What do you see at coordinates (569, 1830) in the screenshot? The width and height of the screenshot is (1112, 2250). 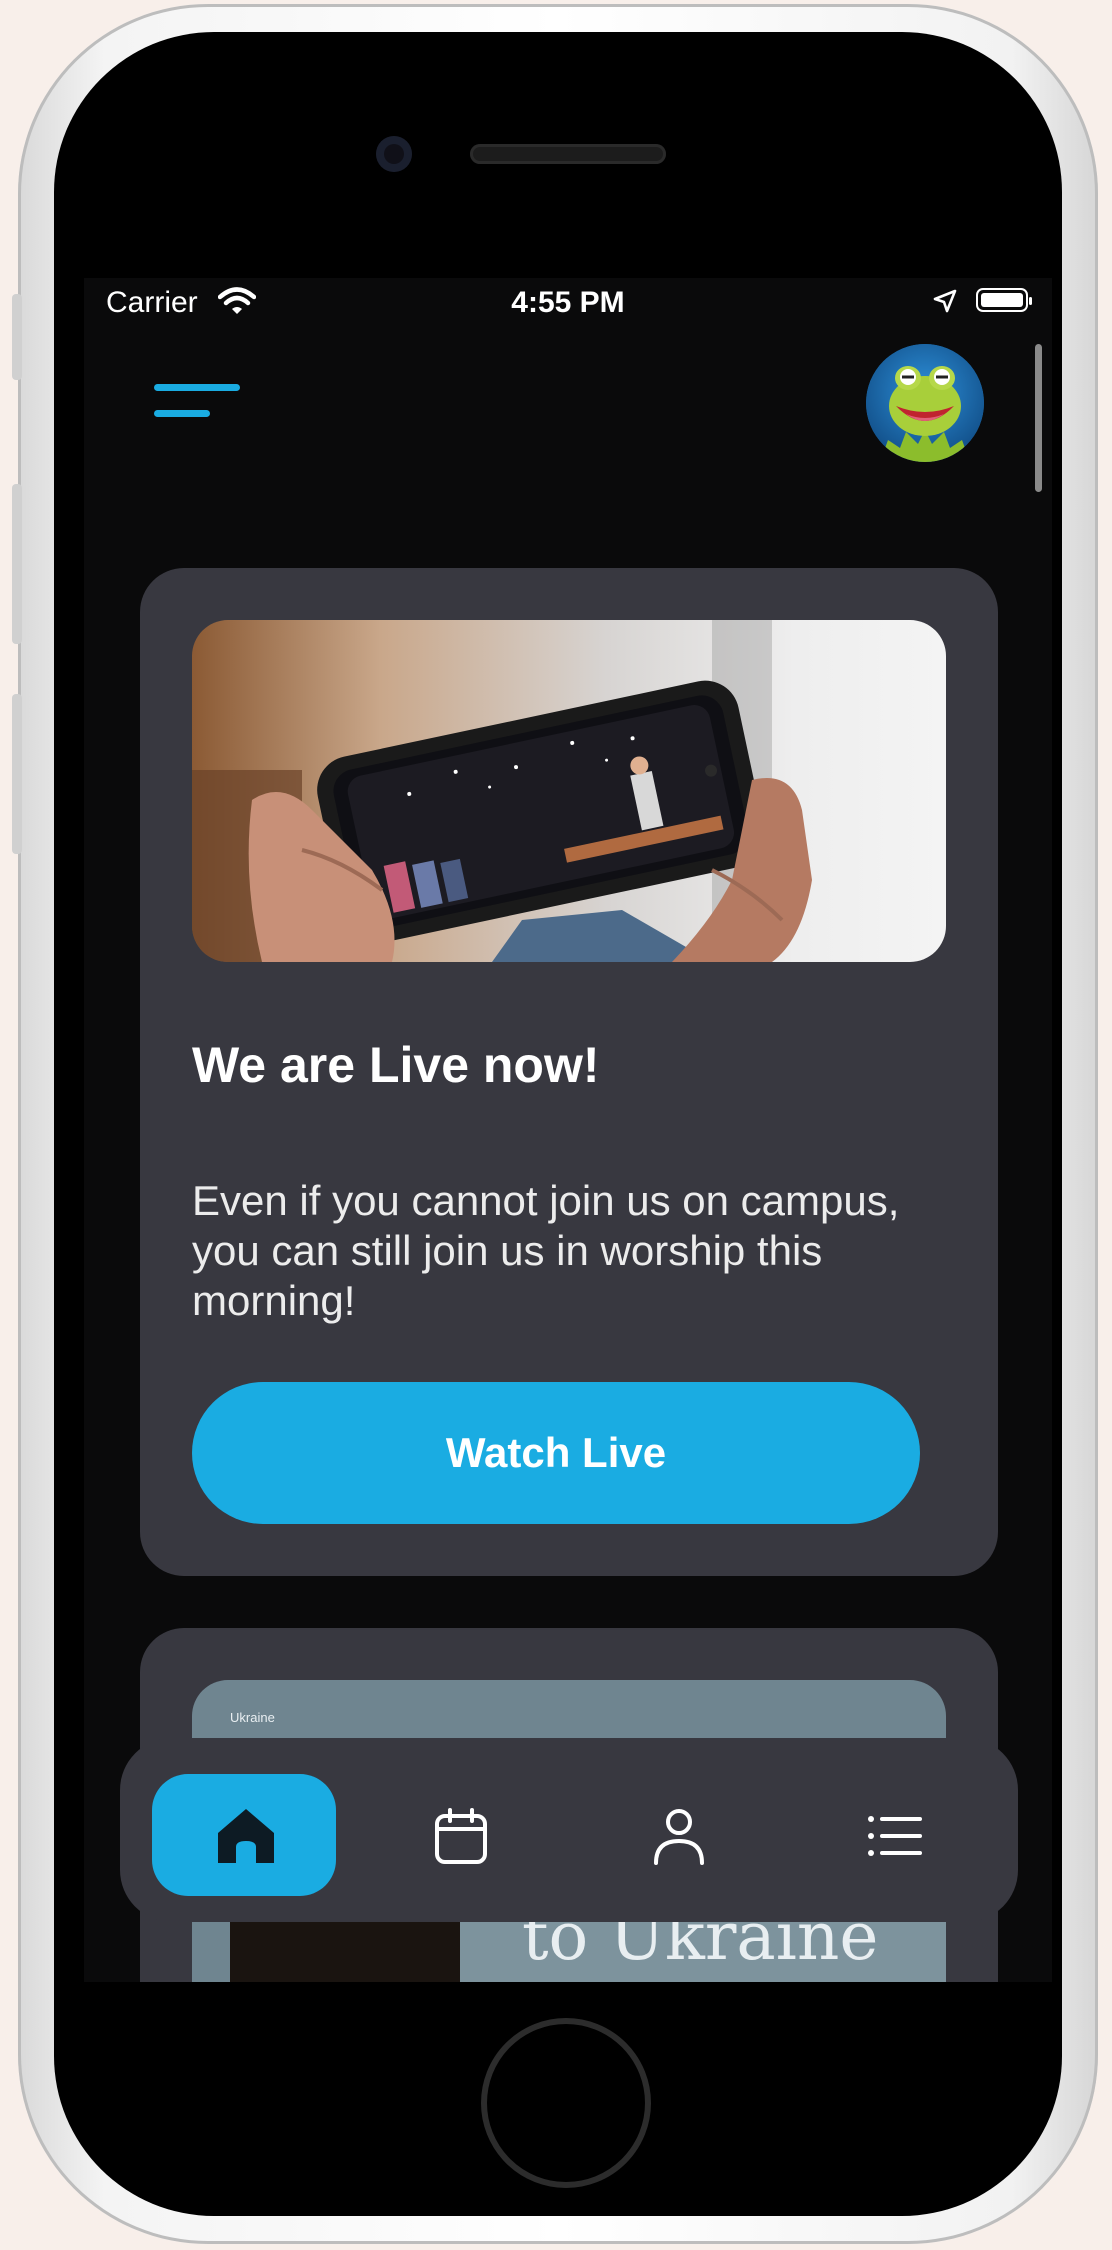 I see `bottom-tab-bar` at bounding box center [569, 1830].